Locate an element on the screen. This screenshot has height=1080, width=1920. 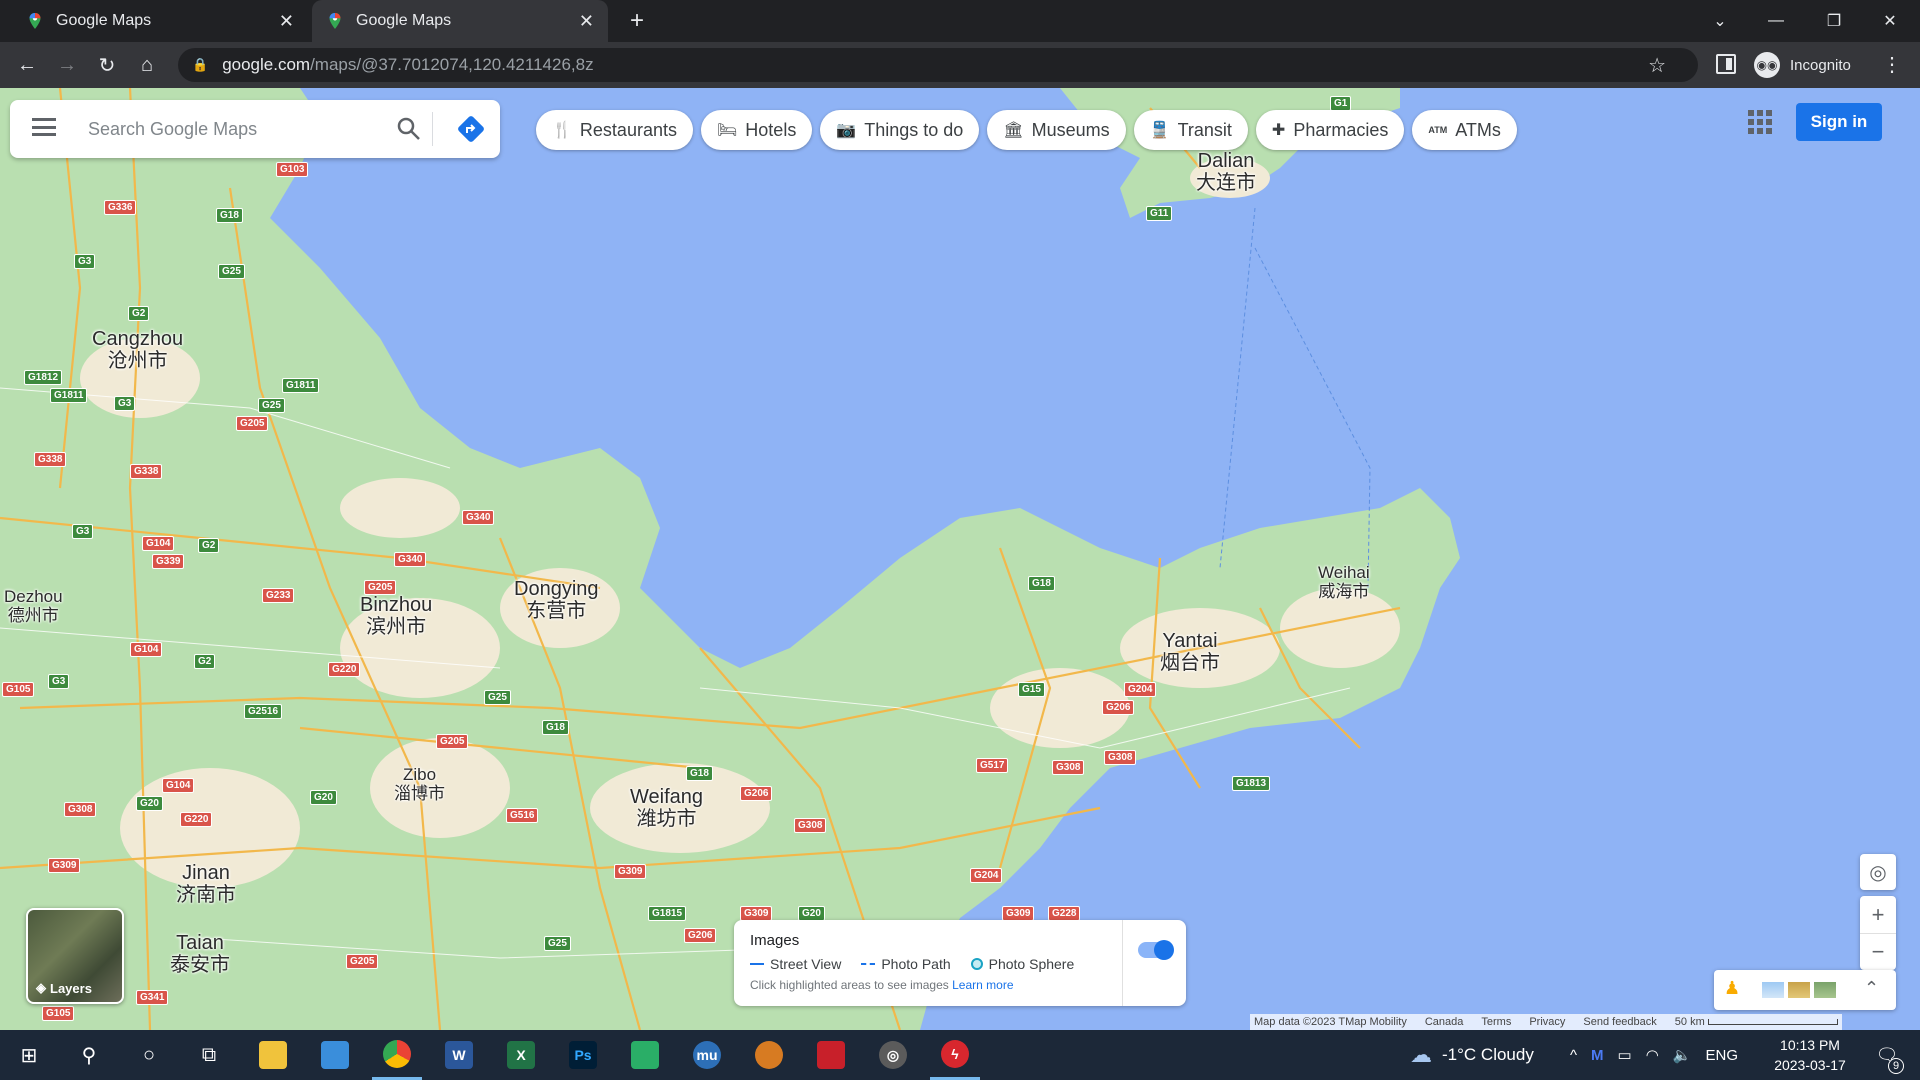
layers-label-wrap: ◈ Layers is located at coordinates (64, 988).